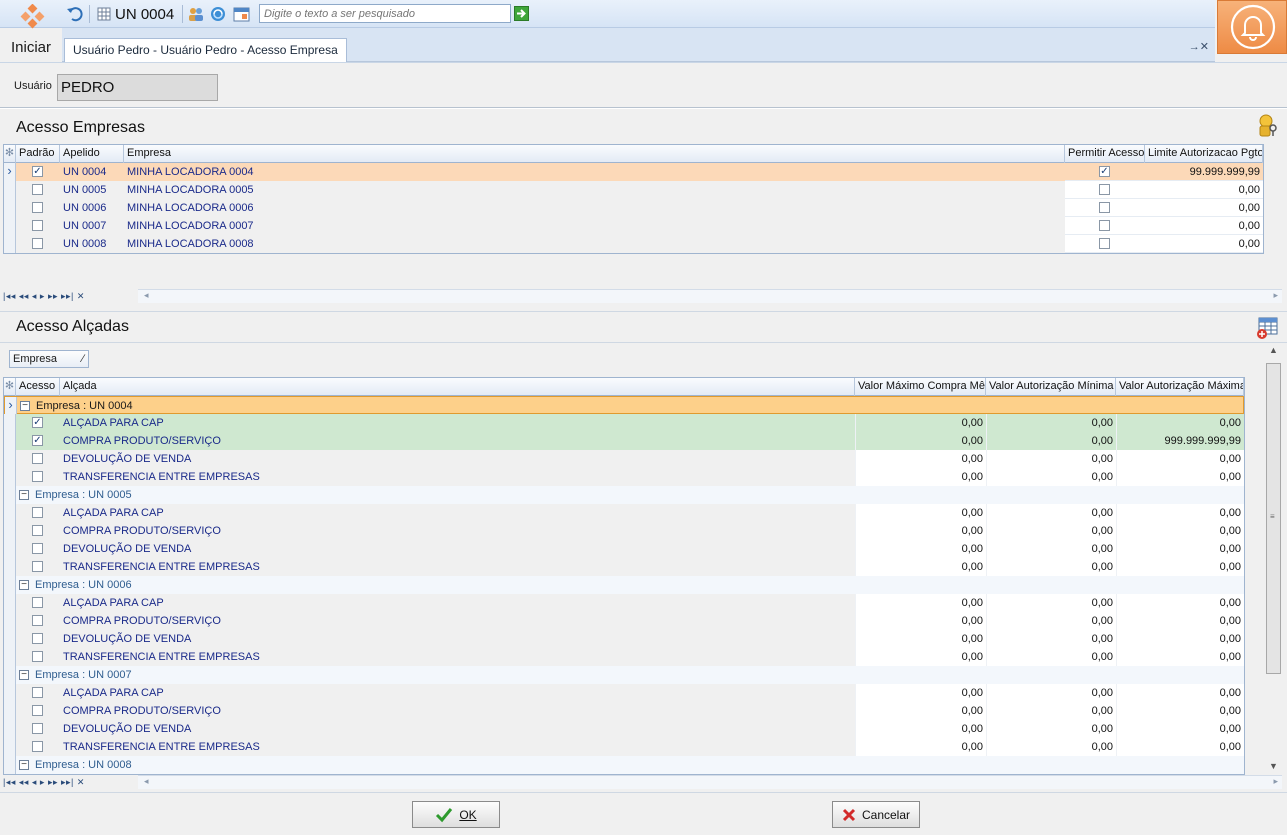 The image size is (1287, 835). What do you see at coordinates (624, 405) in the screenshot?
I see `group-row: › − Empresa : UN 0004` at bounding box center [624, 405].